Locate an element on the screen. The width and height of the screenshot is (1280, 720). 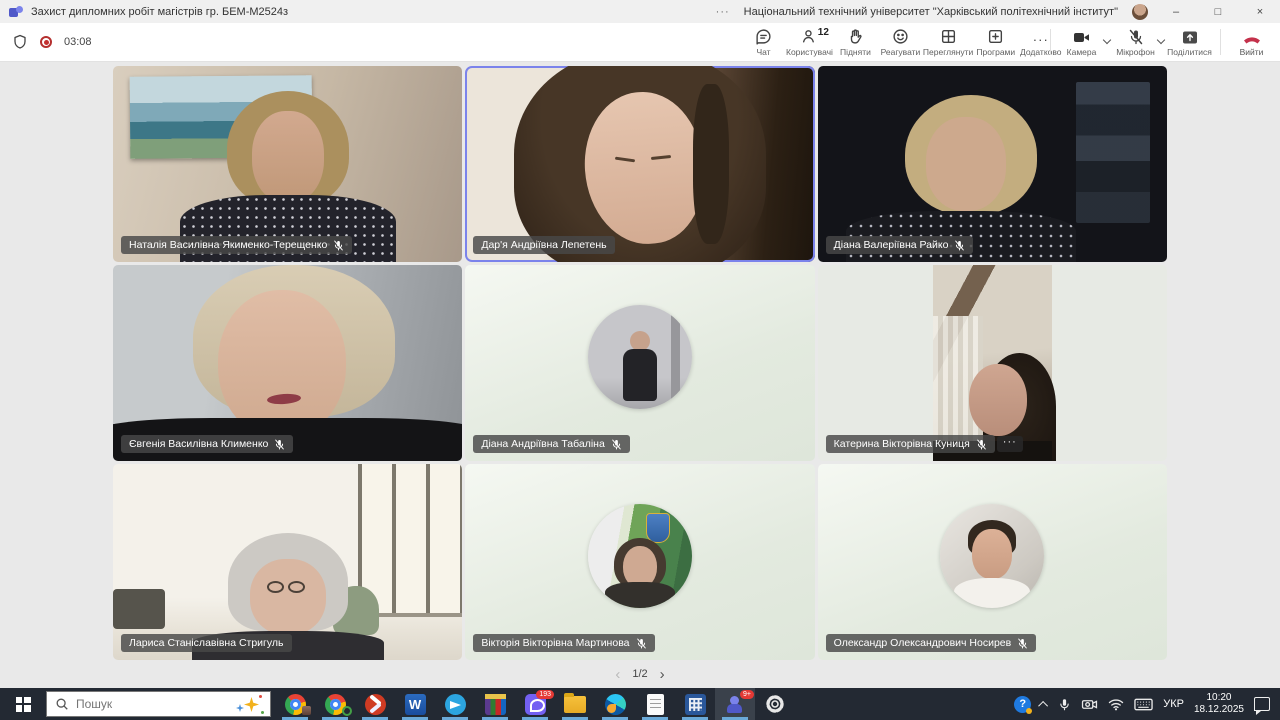
participant-name: Дар'я Андріївна Лепетень is located at coordinates (544, 245).